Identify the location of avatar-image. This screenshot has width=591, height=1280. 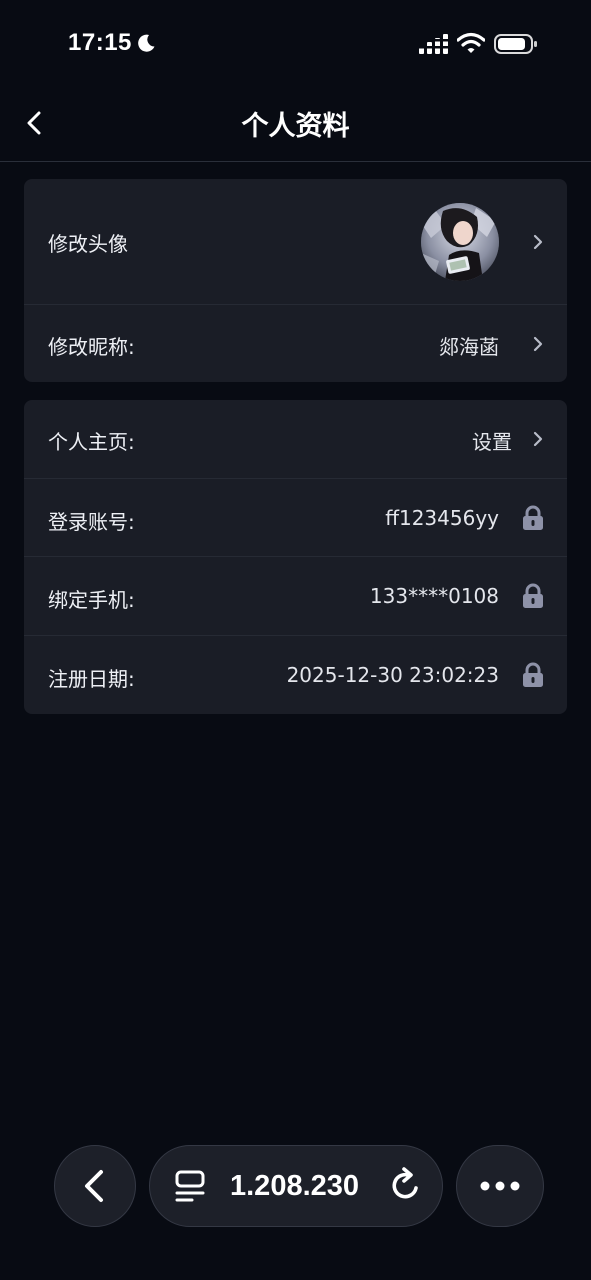
(460, 242).